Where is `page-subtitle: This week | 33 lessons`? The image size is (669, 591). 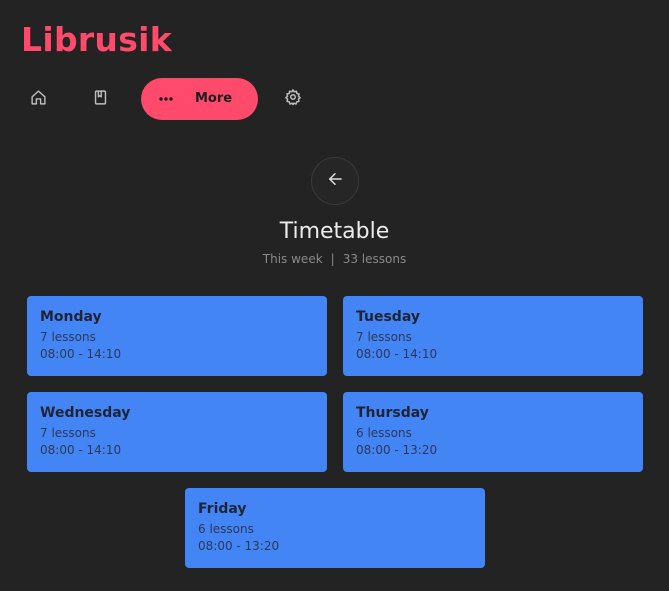
page-subtitle: This week | 33 lessons is located at coordinates (334, 259).